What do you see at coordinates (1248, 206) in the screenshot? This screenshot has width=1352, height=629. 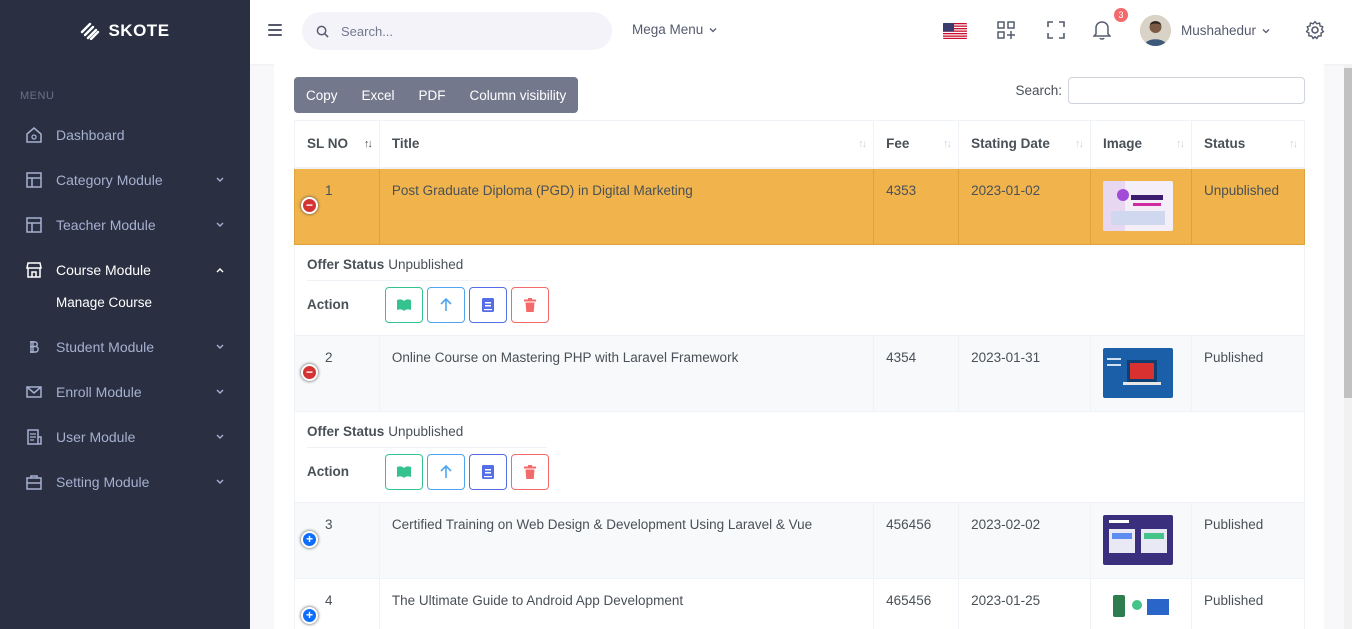 I see `status-cell: Unpublished` at bounding box center [1248, 206].